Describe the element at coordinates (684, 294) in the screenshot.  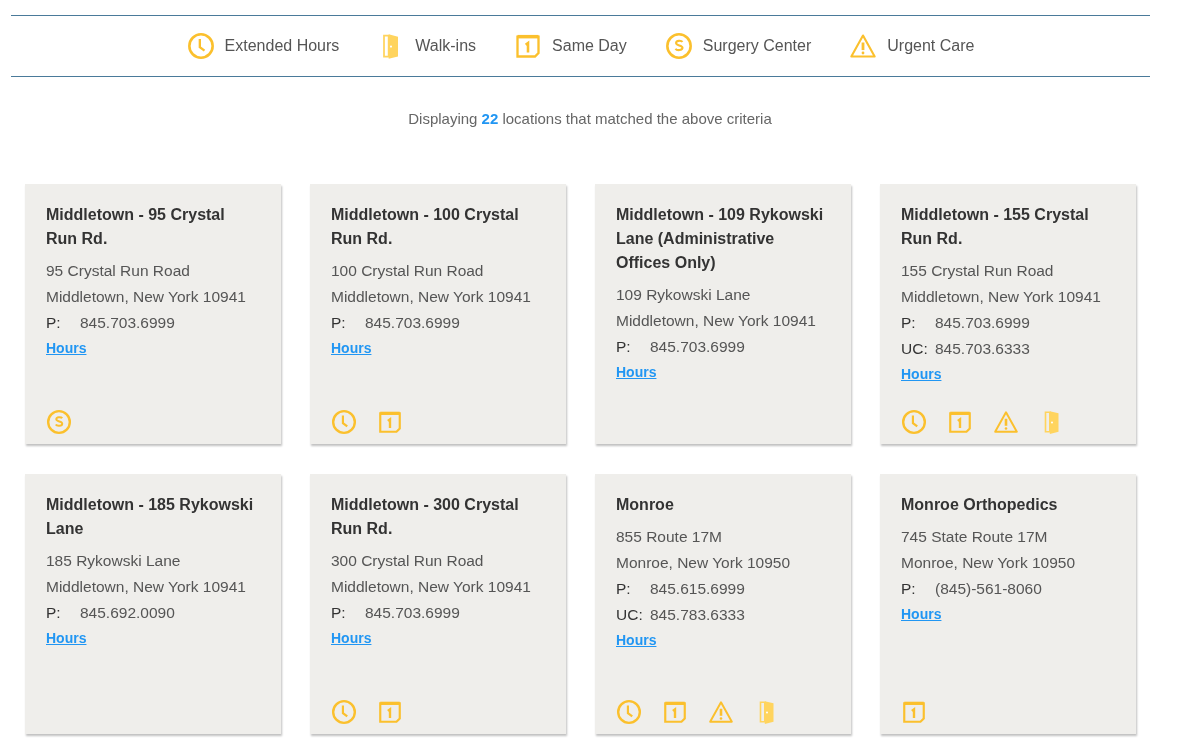
I see `address-line: 109 Rykowski Lane` at that location.